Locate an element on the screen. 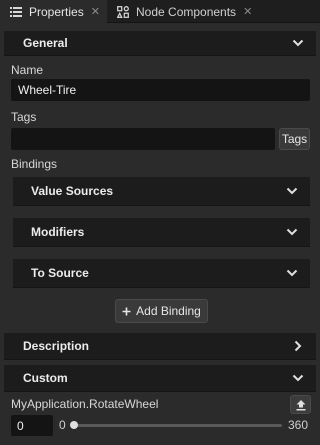 Image resolution: width=320 pixels, height=445 pixels. modifiers-header: Modifiers is located at coordinates (161, 232).